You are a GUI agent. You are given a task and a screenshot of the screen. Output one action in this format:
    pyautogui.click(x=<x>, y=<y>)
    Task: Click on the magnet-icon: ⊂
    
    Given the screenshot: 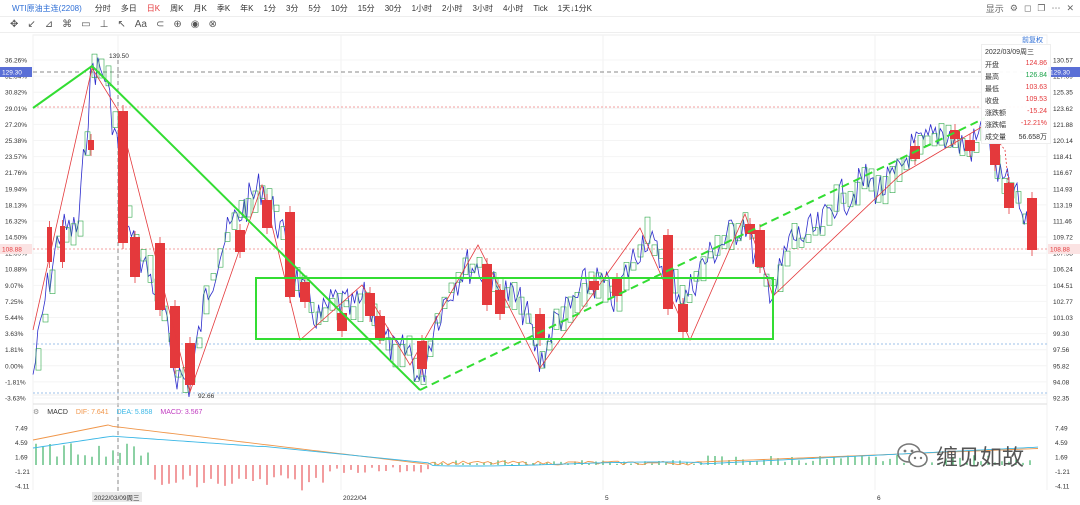 What is the action you would take?
    pyautogui.click(x=160, y=24)
    